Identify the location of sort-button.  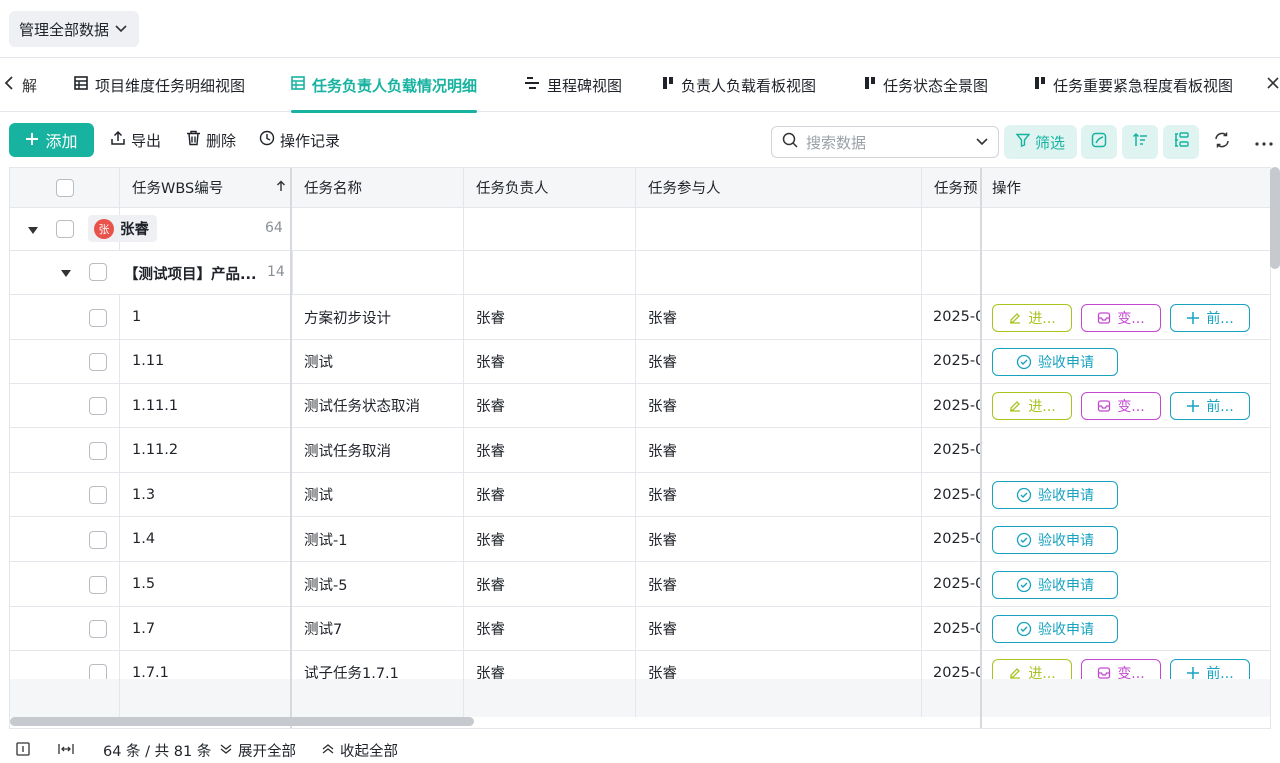
(1140, 142).